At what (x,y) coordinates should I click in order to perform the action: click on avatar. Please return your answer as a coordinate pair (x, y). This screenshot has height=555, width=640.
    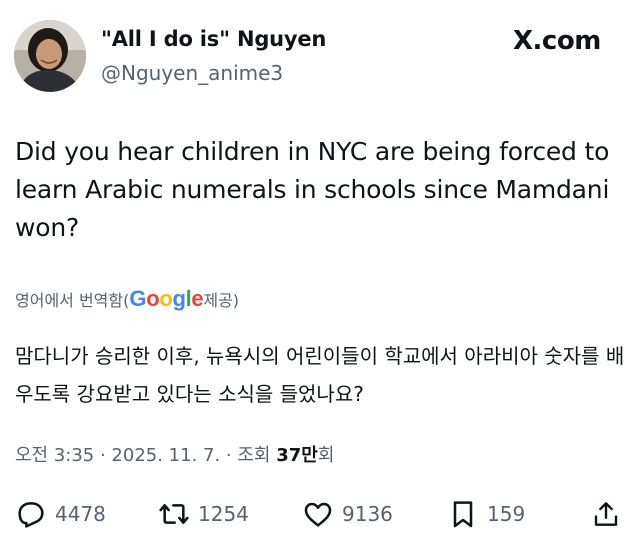
    Looking at the image, I should click on (50, 56).